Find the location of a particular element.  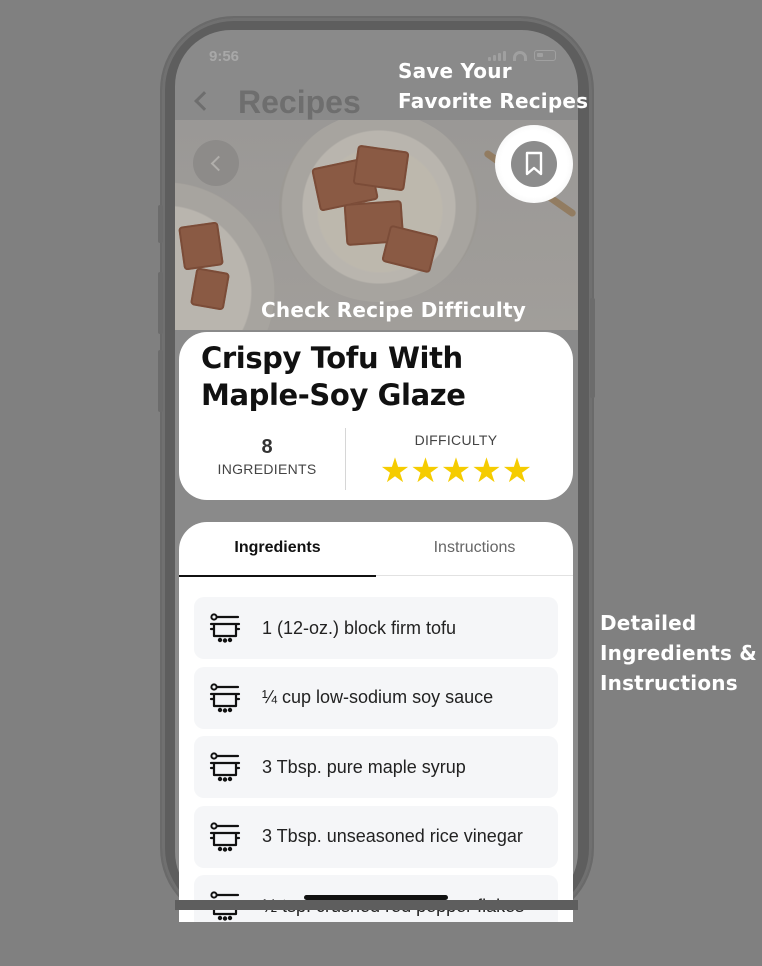

tab-ingredients: Ingredients is located at coordinates (277, 549).